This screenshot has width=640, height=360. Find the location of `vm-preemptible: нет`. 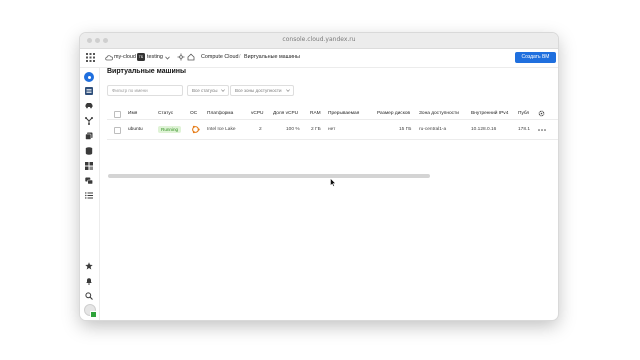

vm-preemptible: нет is located at coordinates (332, 129).